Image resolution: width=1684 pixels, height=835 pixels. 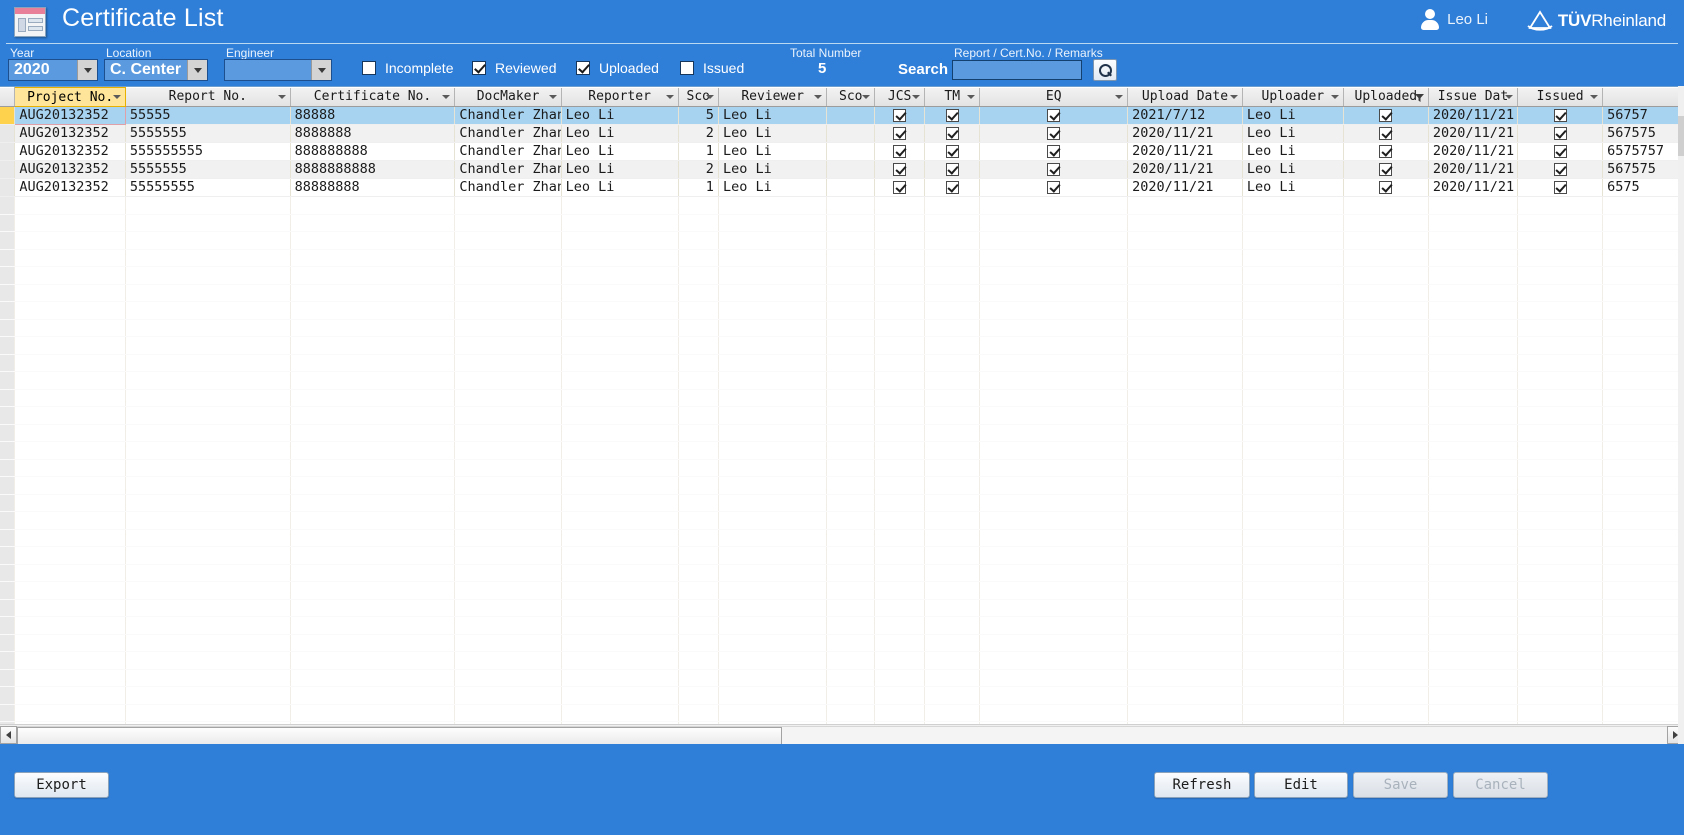 I want to click on column-header-issue-dat: Issue Dat, so click(x=1473, y=97).